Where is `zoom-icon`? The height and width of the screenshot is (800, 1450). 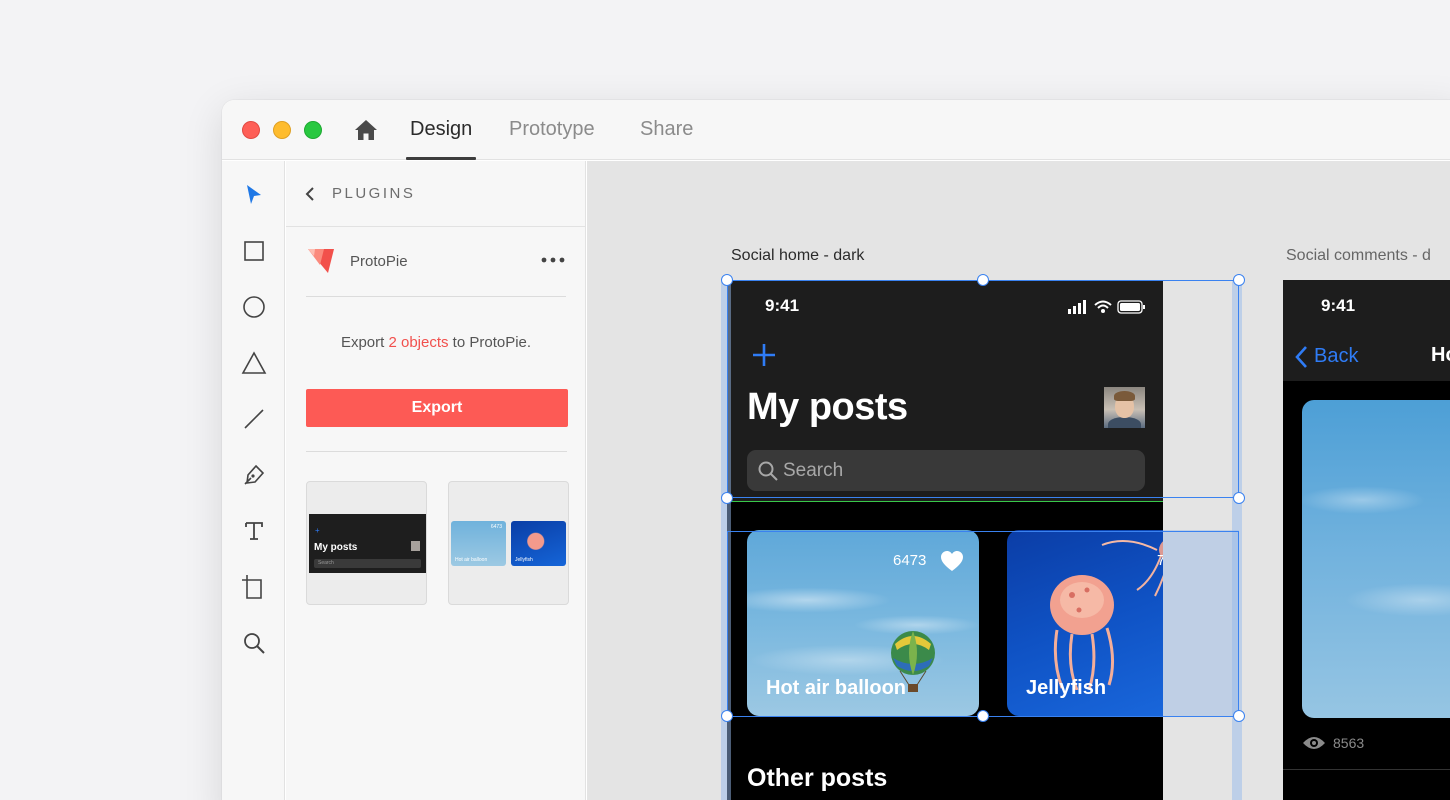
zoom-icon is located at coordinates (254, 643).